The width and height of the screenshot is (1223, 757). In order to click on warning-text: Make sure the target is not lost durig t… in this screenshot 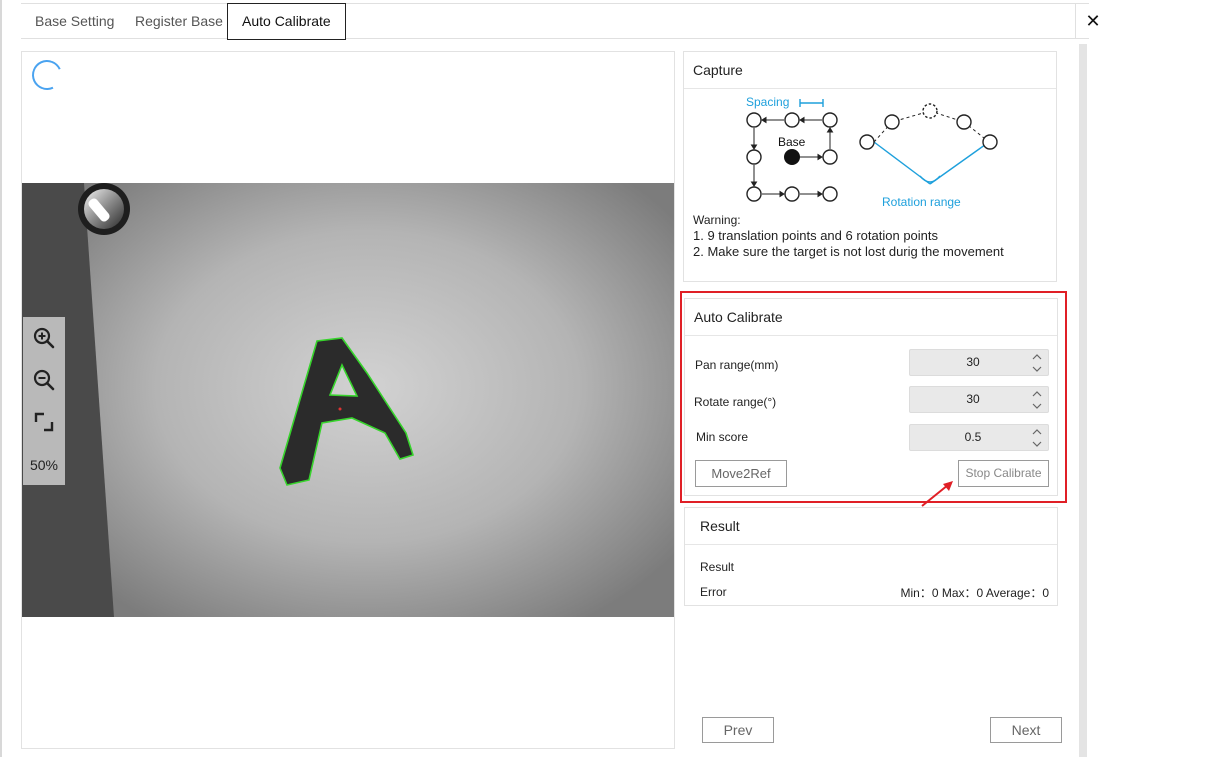, I will do `click(855, 251)`.